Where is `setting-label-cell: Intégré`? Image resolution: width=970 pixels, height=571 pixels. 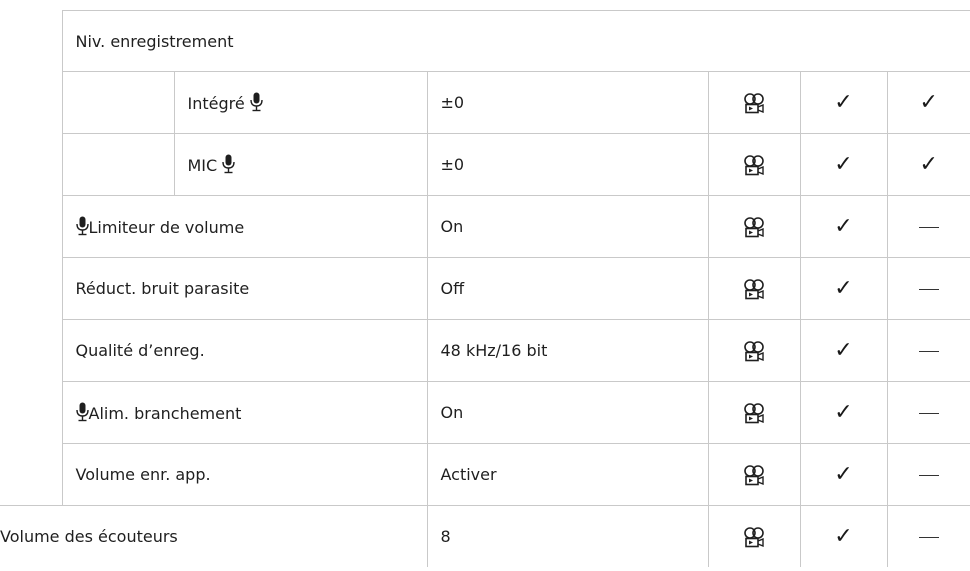
setting-label-cell: Intégré is located at coordinates (300, 102).